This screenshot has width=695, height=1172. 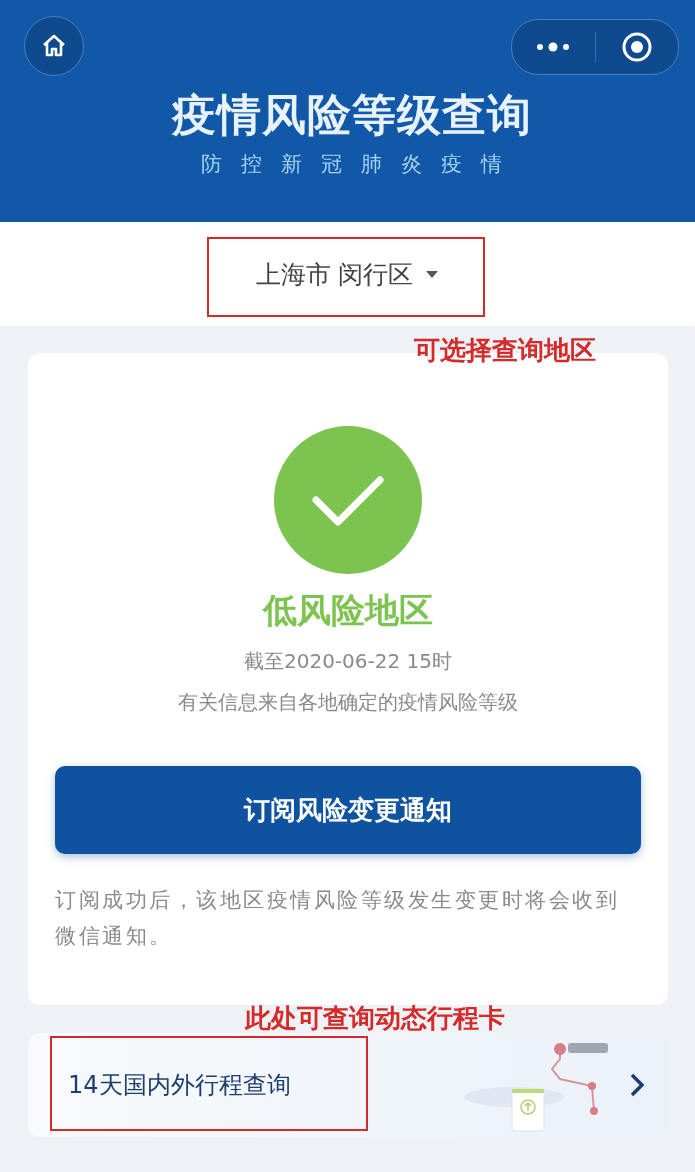 What do you see at coordinates (337, 918) in the screenshot?
I see `subscribe-note: 订阅成功后，该地区疫情风险等级发生变更时将会收到微信通知。` at bounding box center [337, 918].